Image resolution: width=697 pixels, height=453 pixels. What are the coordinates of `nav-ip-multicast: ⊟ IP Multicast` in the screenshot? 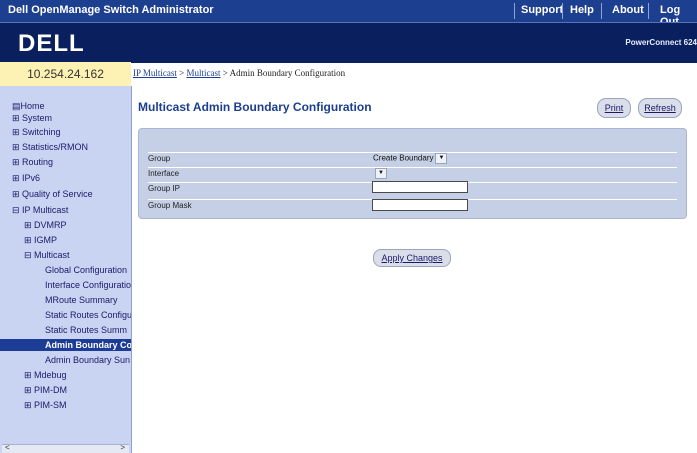 It's located at (40, 210).